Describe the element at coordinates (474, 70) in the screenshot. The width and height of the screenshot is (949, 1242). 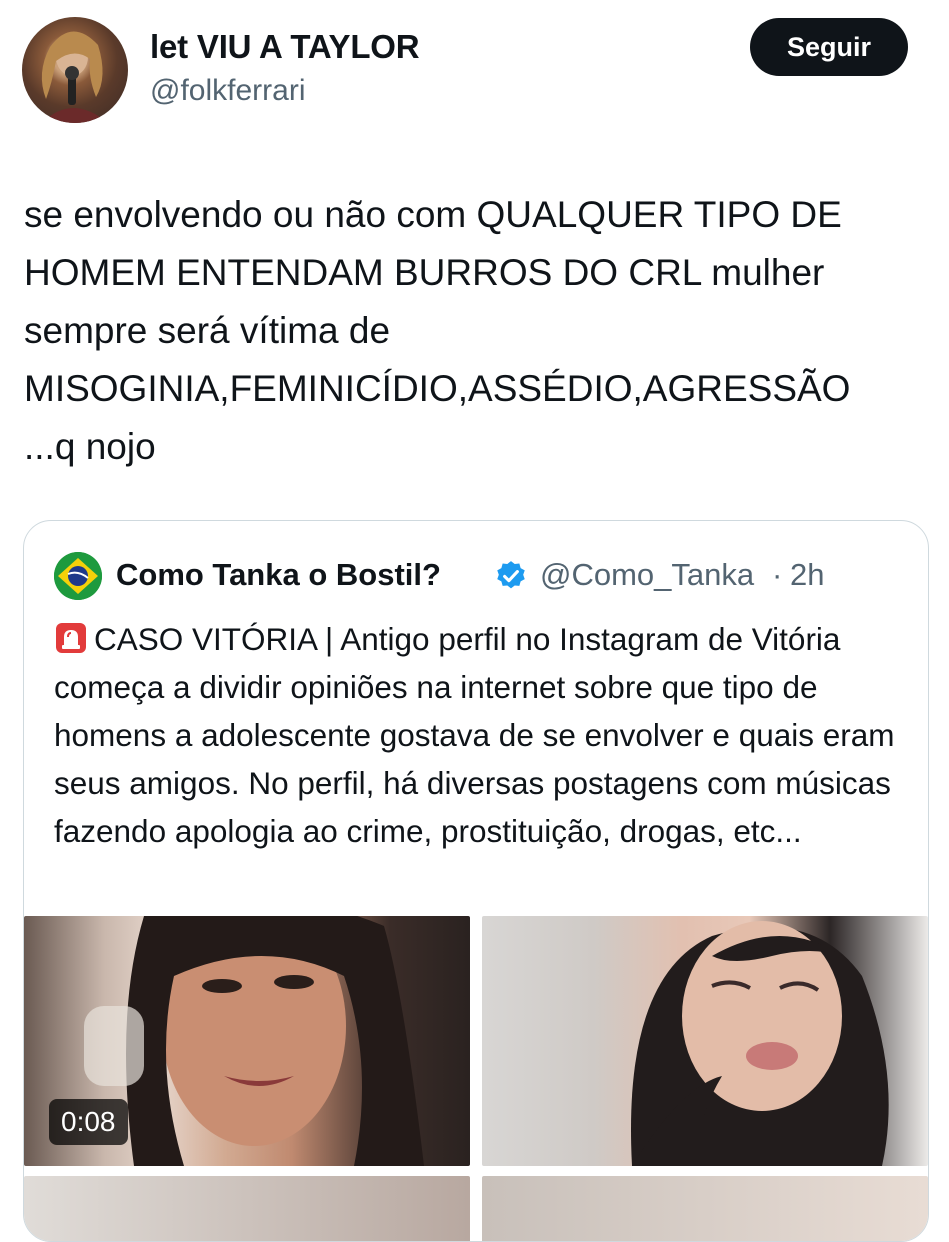
I see `tweet-header: let VIU A TAYLOR @folkferrari Seguir` at that location.